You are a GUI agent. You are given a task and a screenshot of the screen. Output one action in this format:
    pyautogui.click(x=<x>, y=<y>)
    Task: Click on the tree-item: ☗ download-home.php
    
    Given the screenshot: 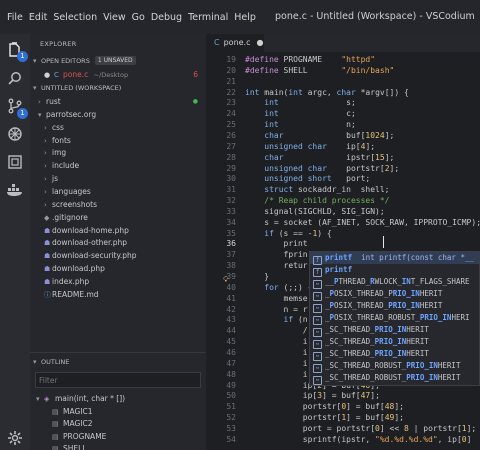 What is the action you would take?
    pyautogui.click(x=118, y=230)
    